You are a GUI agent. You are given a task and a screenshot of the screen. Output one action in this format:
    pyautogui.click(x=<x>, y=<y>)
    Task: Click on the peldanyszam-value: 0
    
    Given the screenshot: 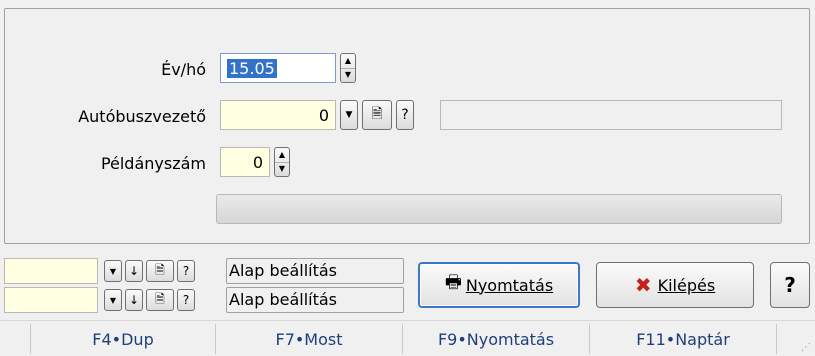 What is the action you would take?
    pyautogui.click(x=257, y=162)
    